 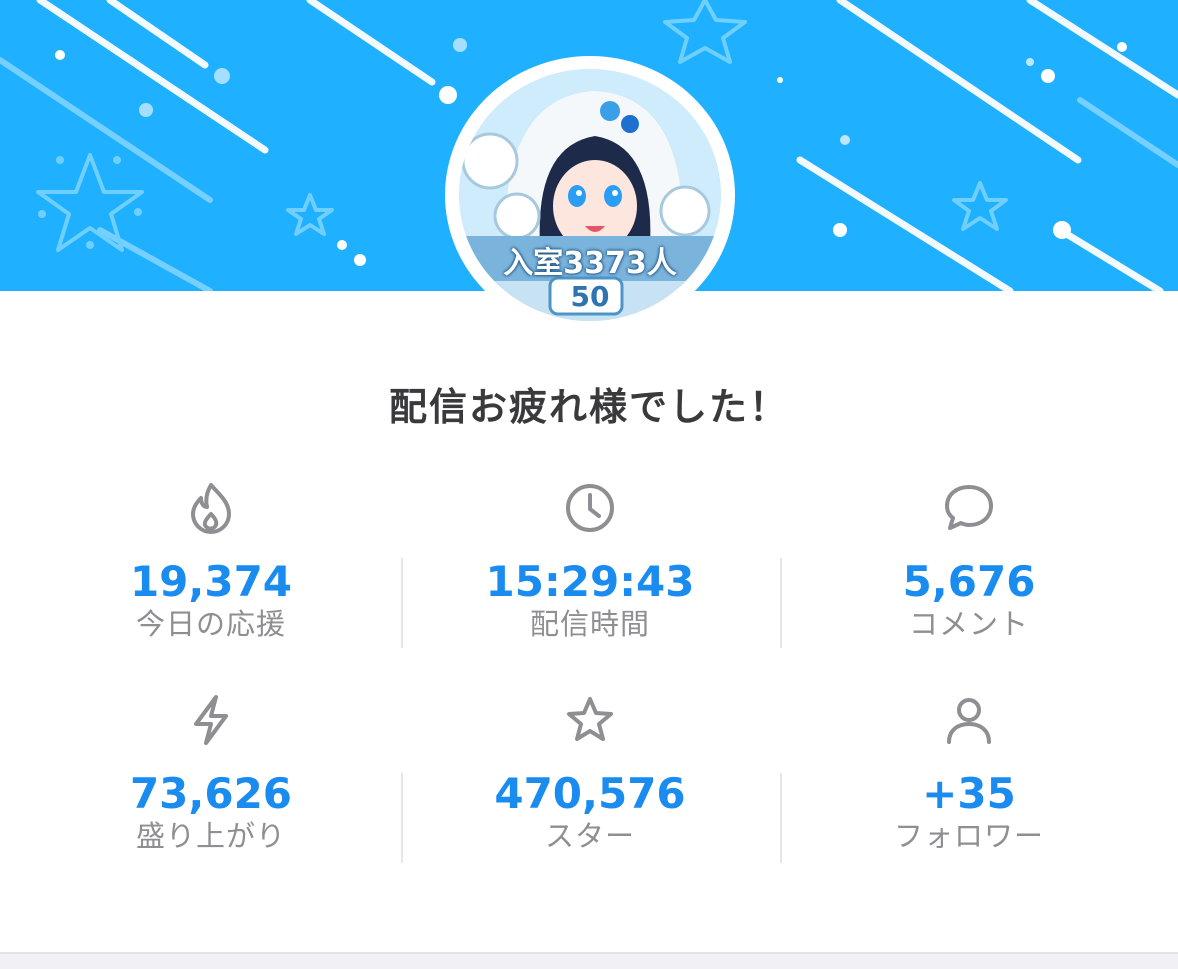 I want to click on person-icon, so click(x=969, y=721).